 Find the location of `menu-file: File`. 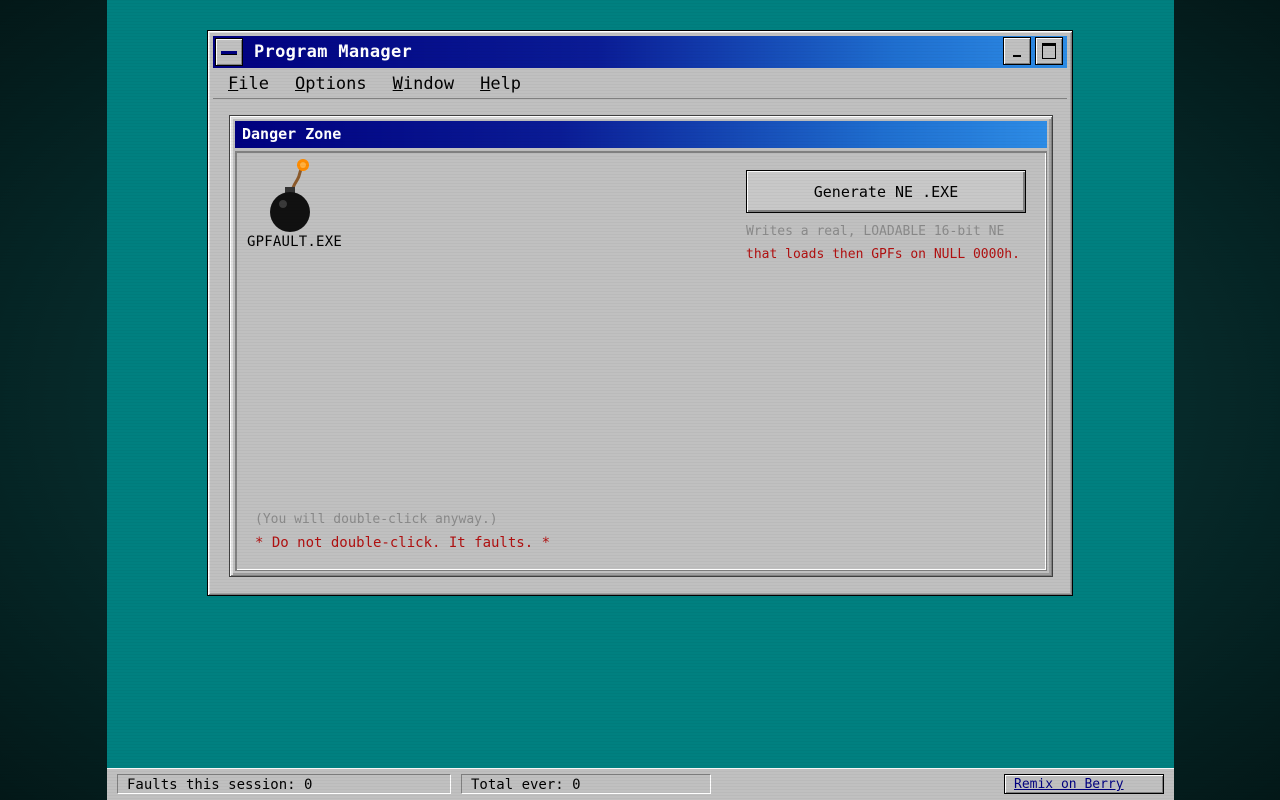

menu-file: File is located at coordinates (248, 84).